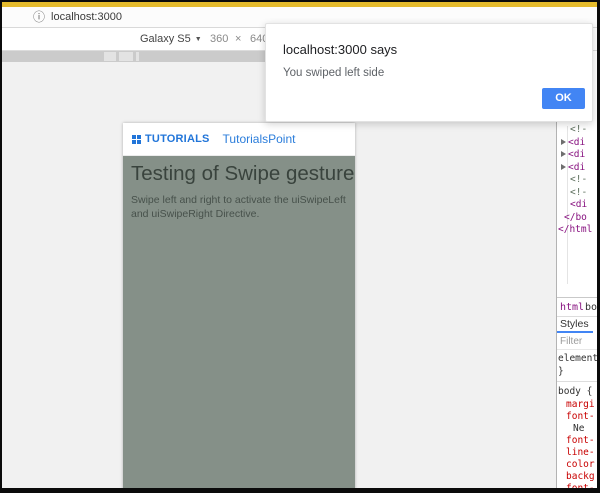  What do you see at coordinates (171, 39) in the screenshot?
I see `device-selector: Galaxy S5 ▼` at bounding box center [171, 39].